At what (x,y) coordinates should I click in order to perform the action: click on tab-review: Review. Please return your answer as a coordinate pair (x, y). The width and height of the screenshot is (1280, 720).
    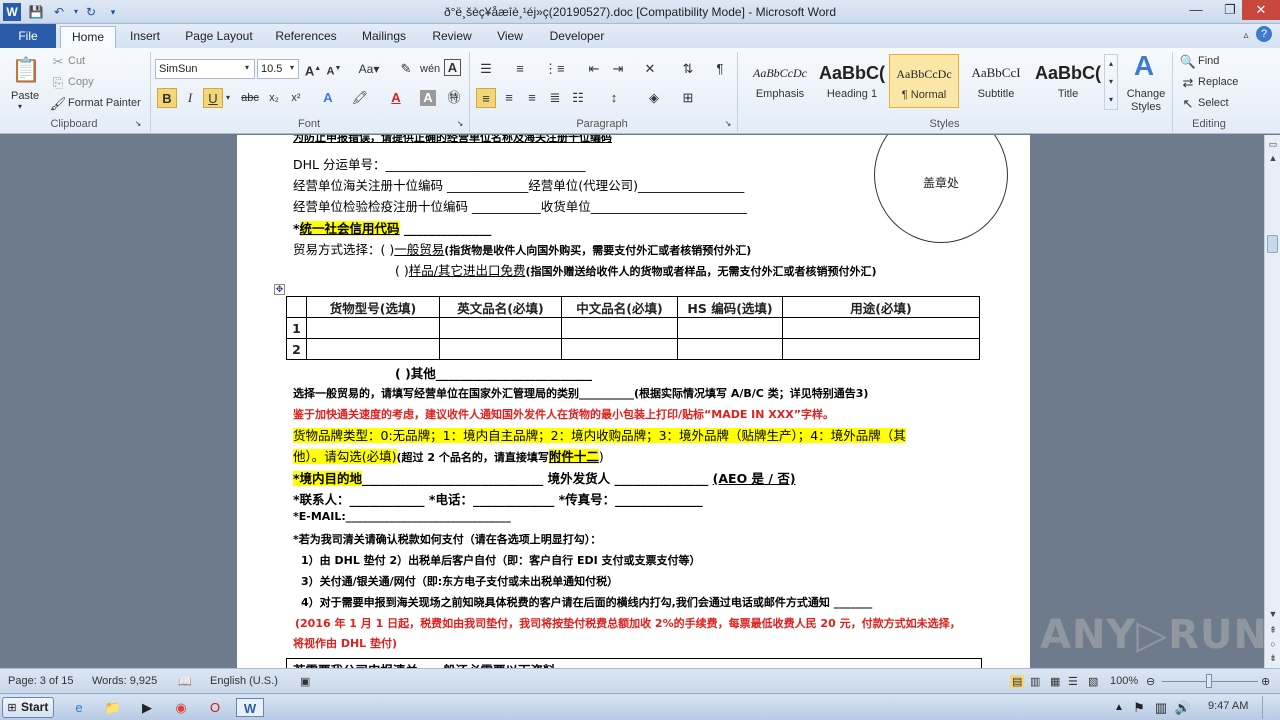
    Looking at the image, I should click on (452, 37).